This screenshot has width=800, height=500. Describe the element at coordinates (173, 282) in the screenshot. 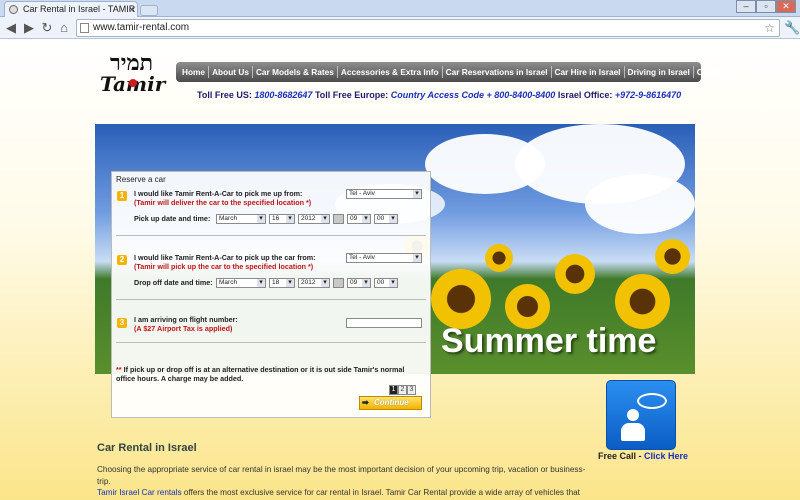

I see `dropoff-date-label: Drop off date and time:` at that location.